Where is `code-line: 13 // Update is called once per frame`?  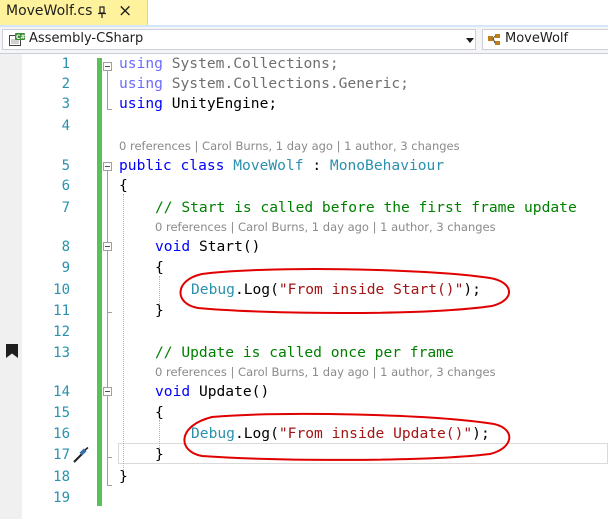 code-line: 13 // Update is called once per frame is located at coordinates (304, 353).